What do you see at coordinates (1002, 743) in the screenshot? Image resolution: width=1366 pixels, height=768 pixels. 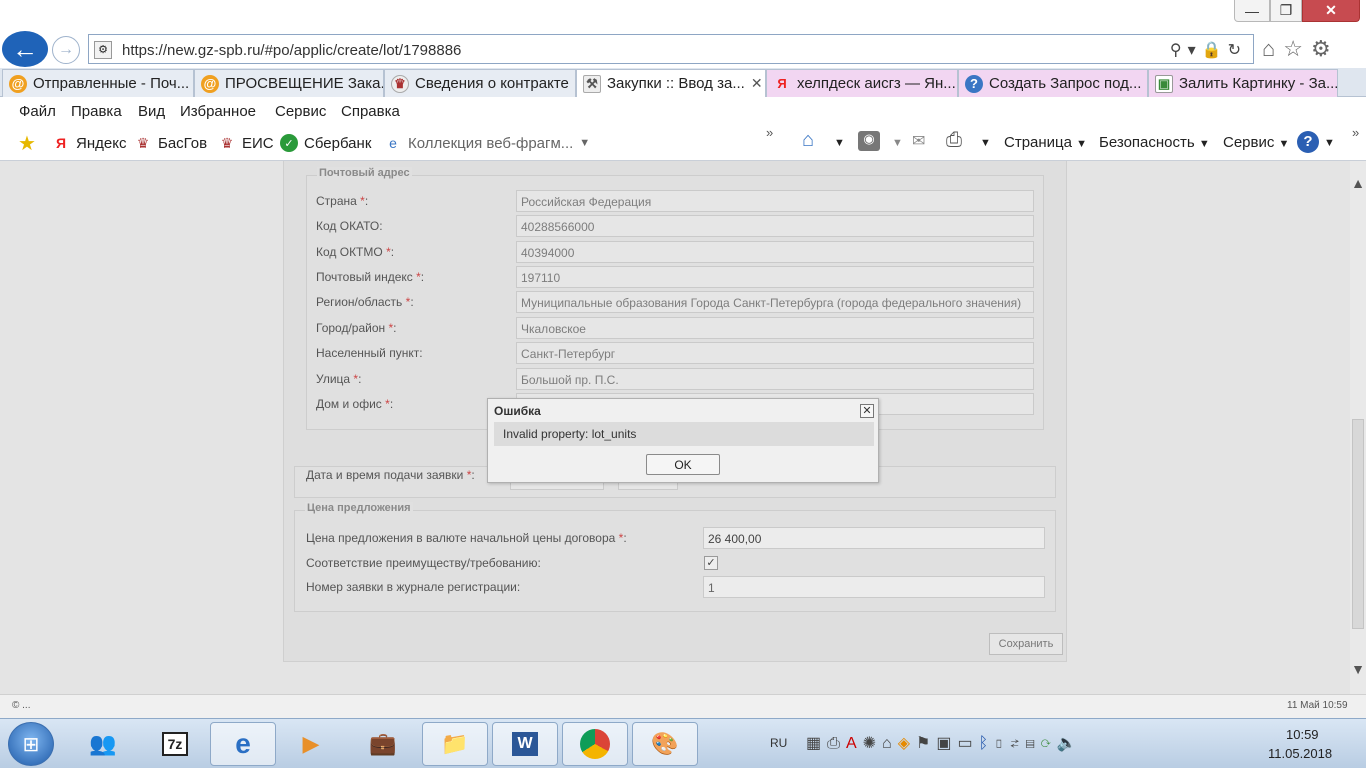 I see `tray-device-icon: ▯` at bounding box center [1002, 743].